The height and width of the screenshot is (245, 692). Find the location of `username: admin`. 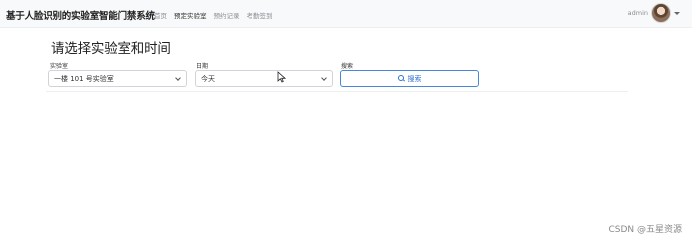

username: admin is located at coordinates (638, 13).